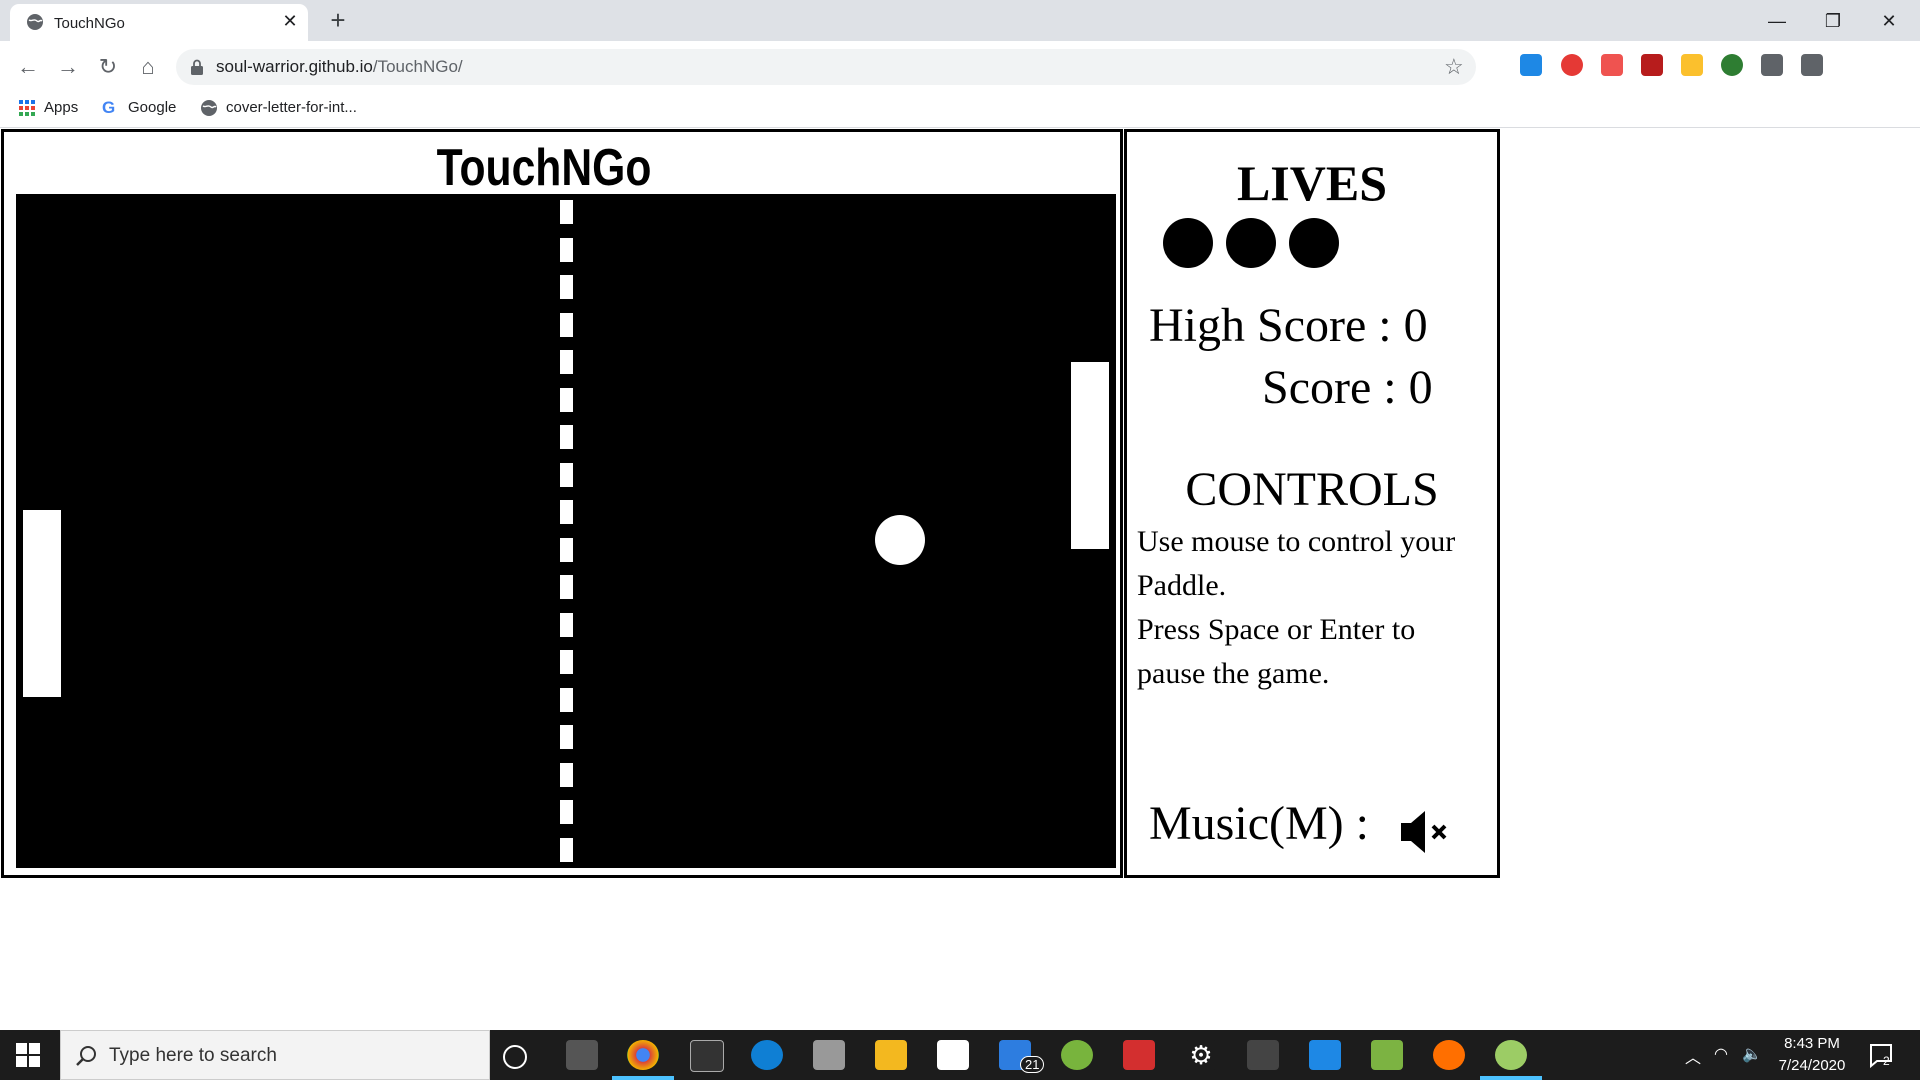 The height and width of the screenshot is (1080, 1920). Describe the element at coordinates (28, 67) in the screenshot. I see `back-icon: ←` at that location.